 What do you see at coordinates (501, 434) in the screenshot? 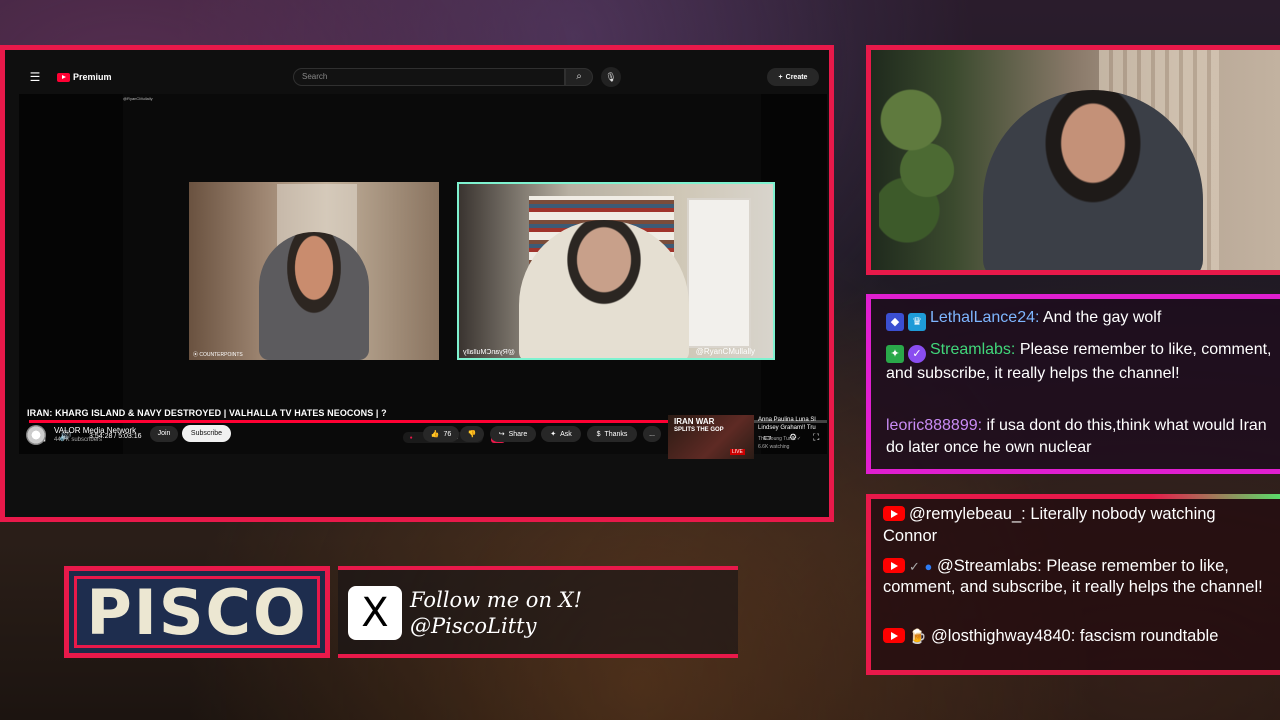
I see `share-icon: ↪` at bounding box center [501, 434].